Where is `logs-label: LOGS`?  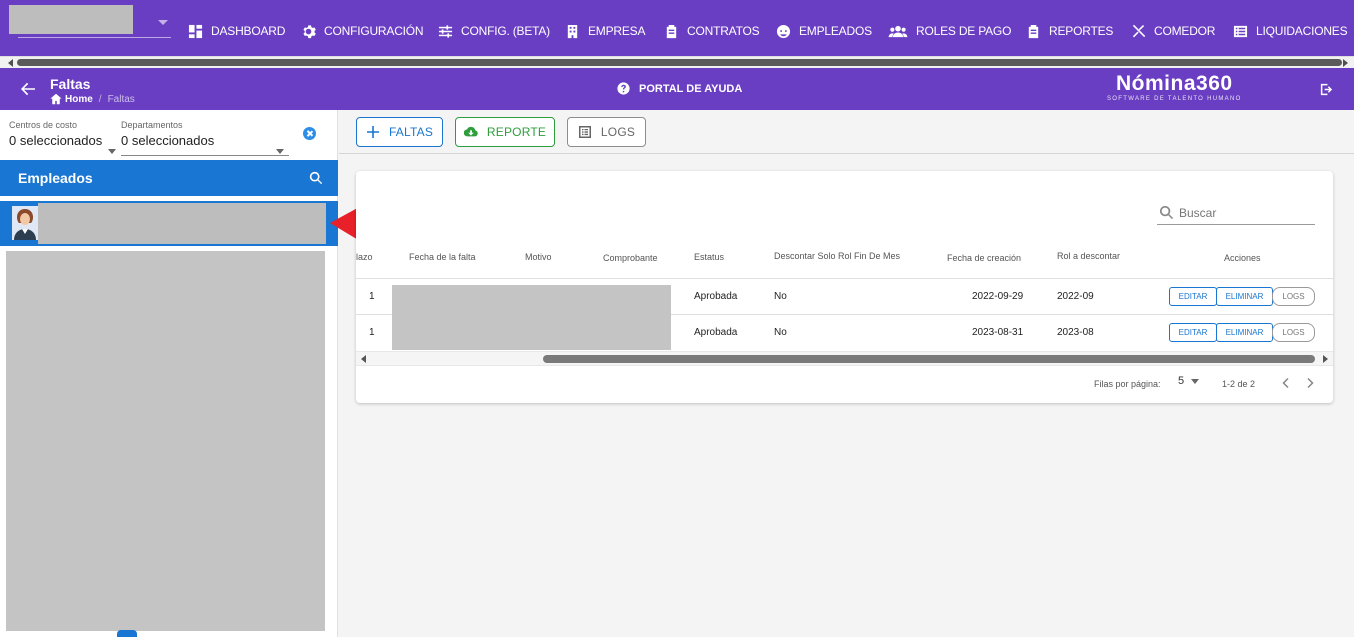
logs-label: LOGS is located at coordinates (618, 132).